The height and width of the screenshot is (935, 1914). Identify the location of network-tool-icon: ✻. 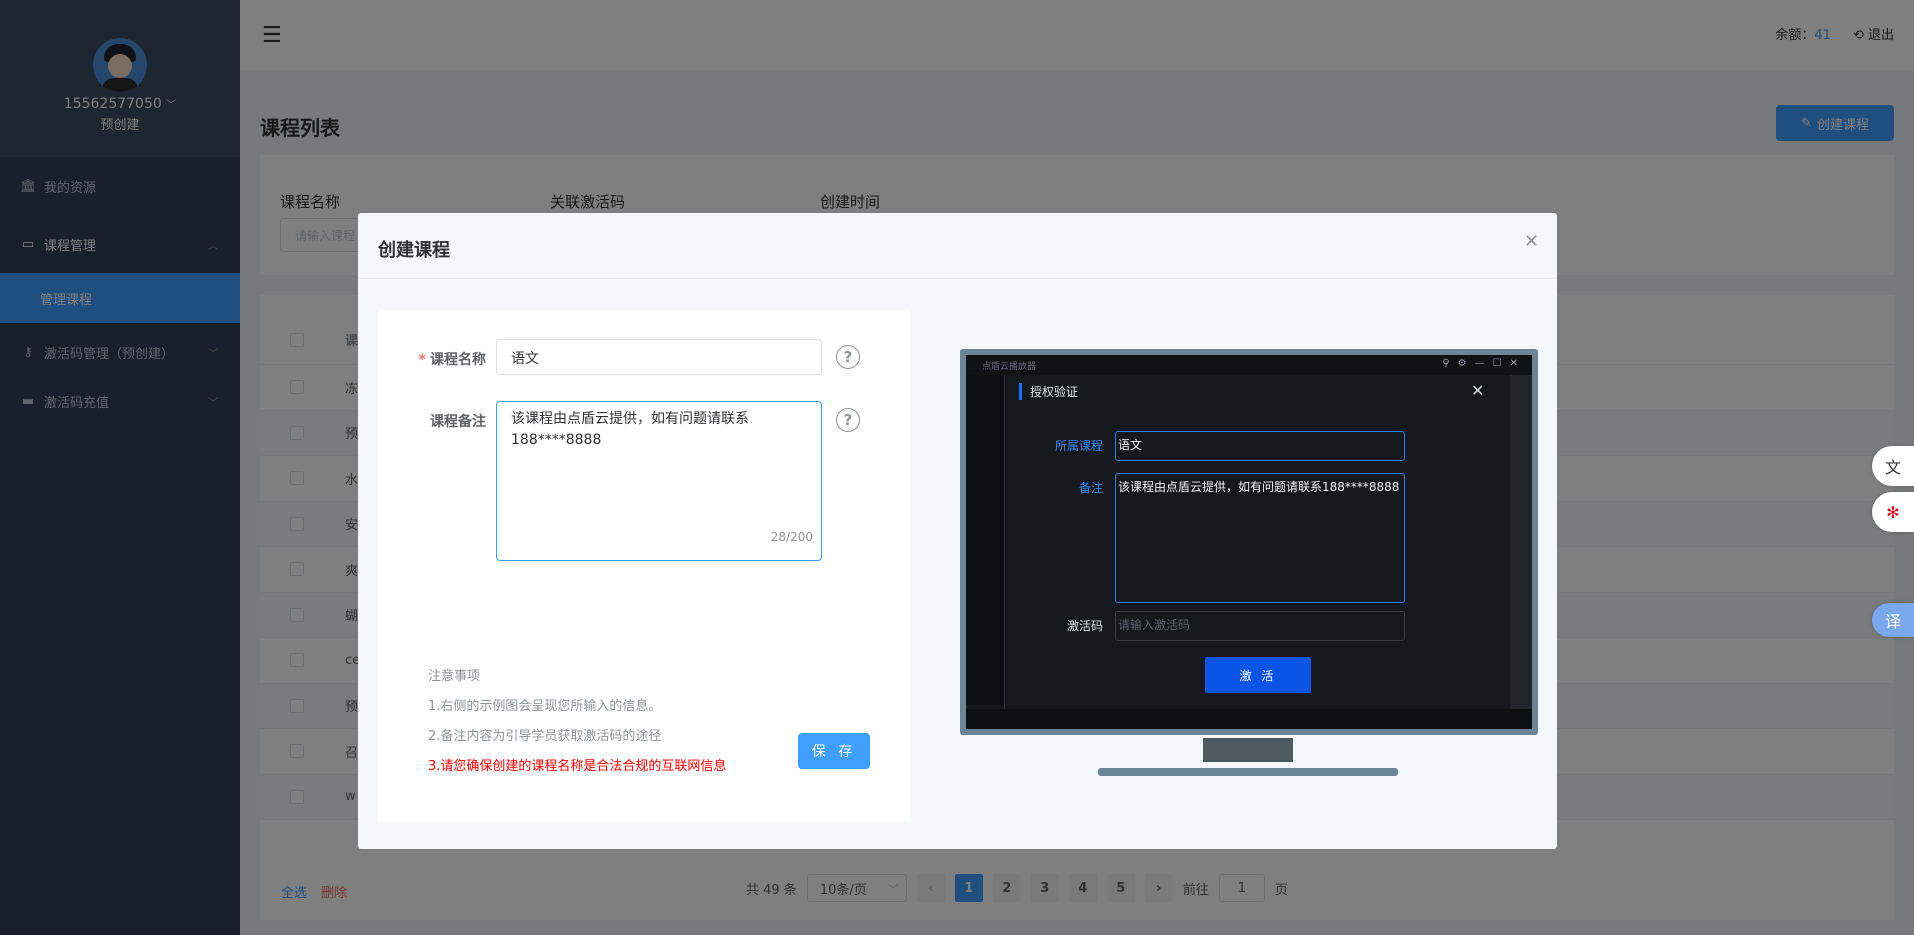
(1893, 512).